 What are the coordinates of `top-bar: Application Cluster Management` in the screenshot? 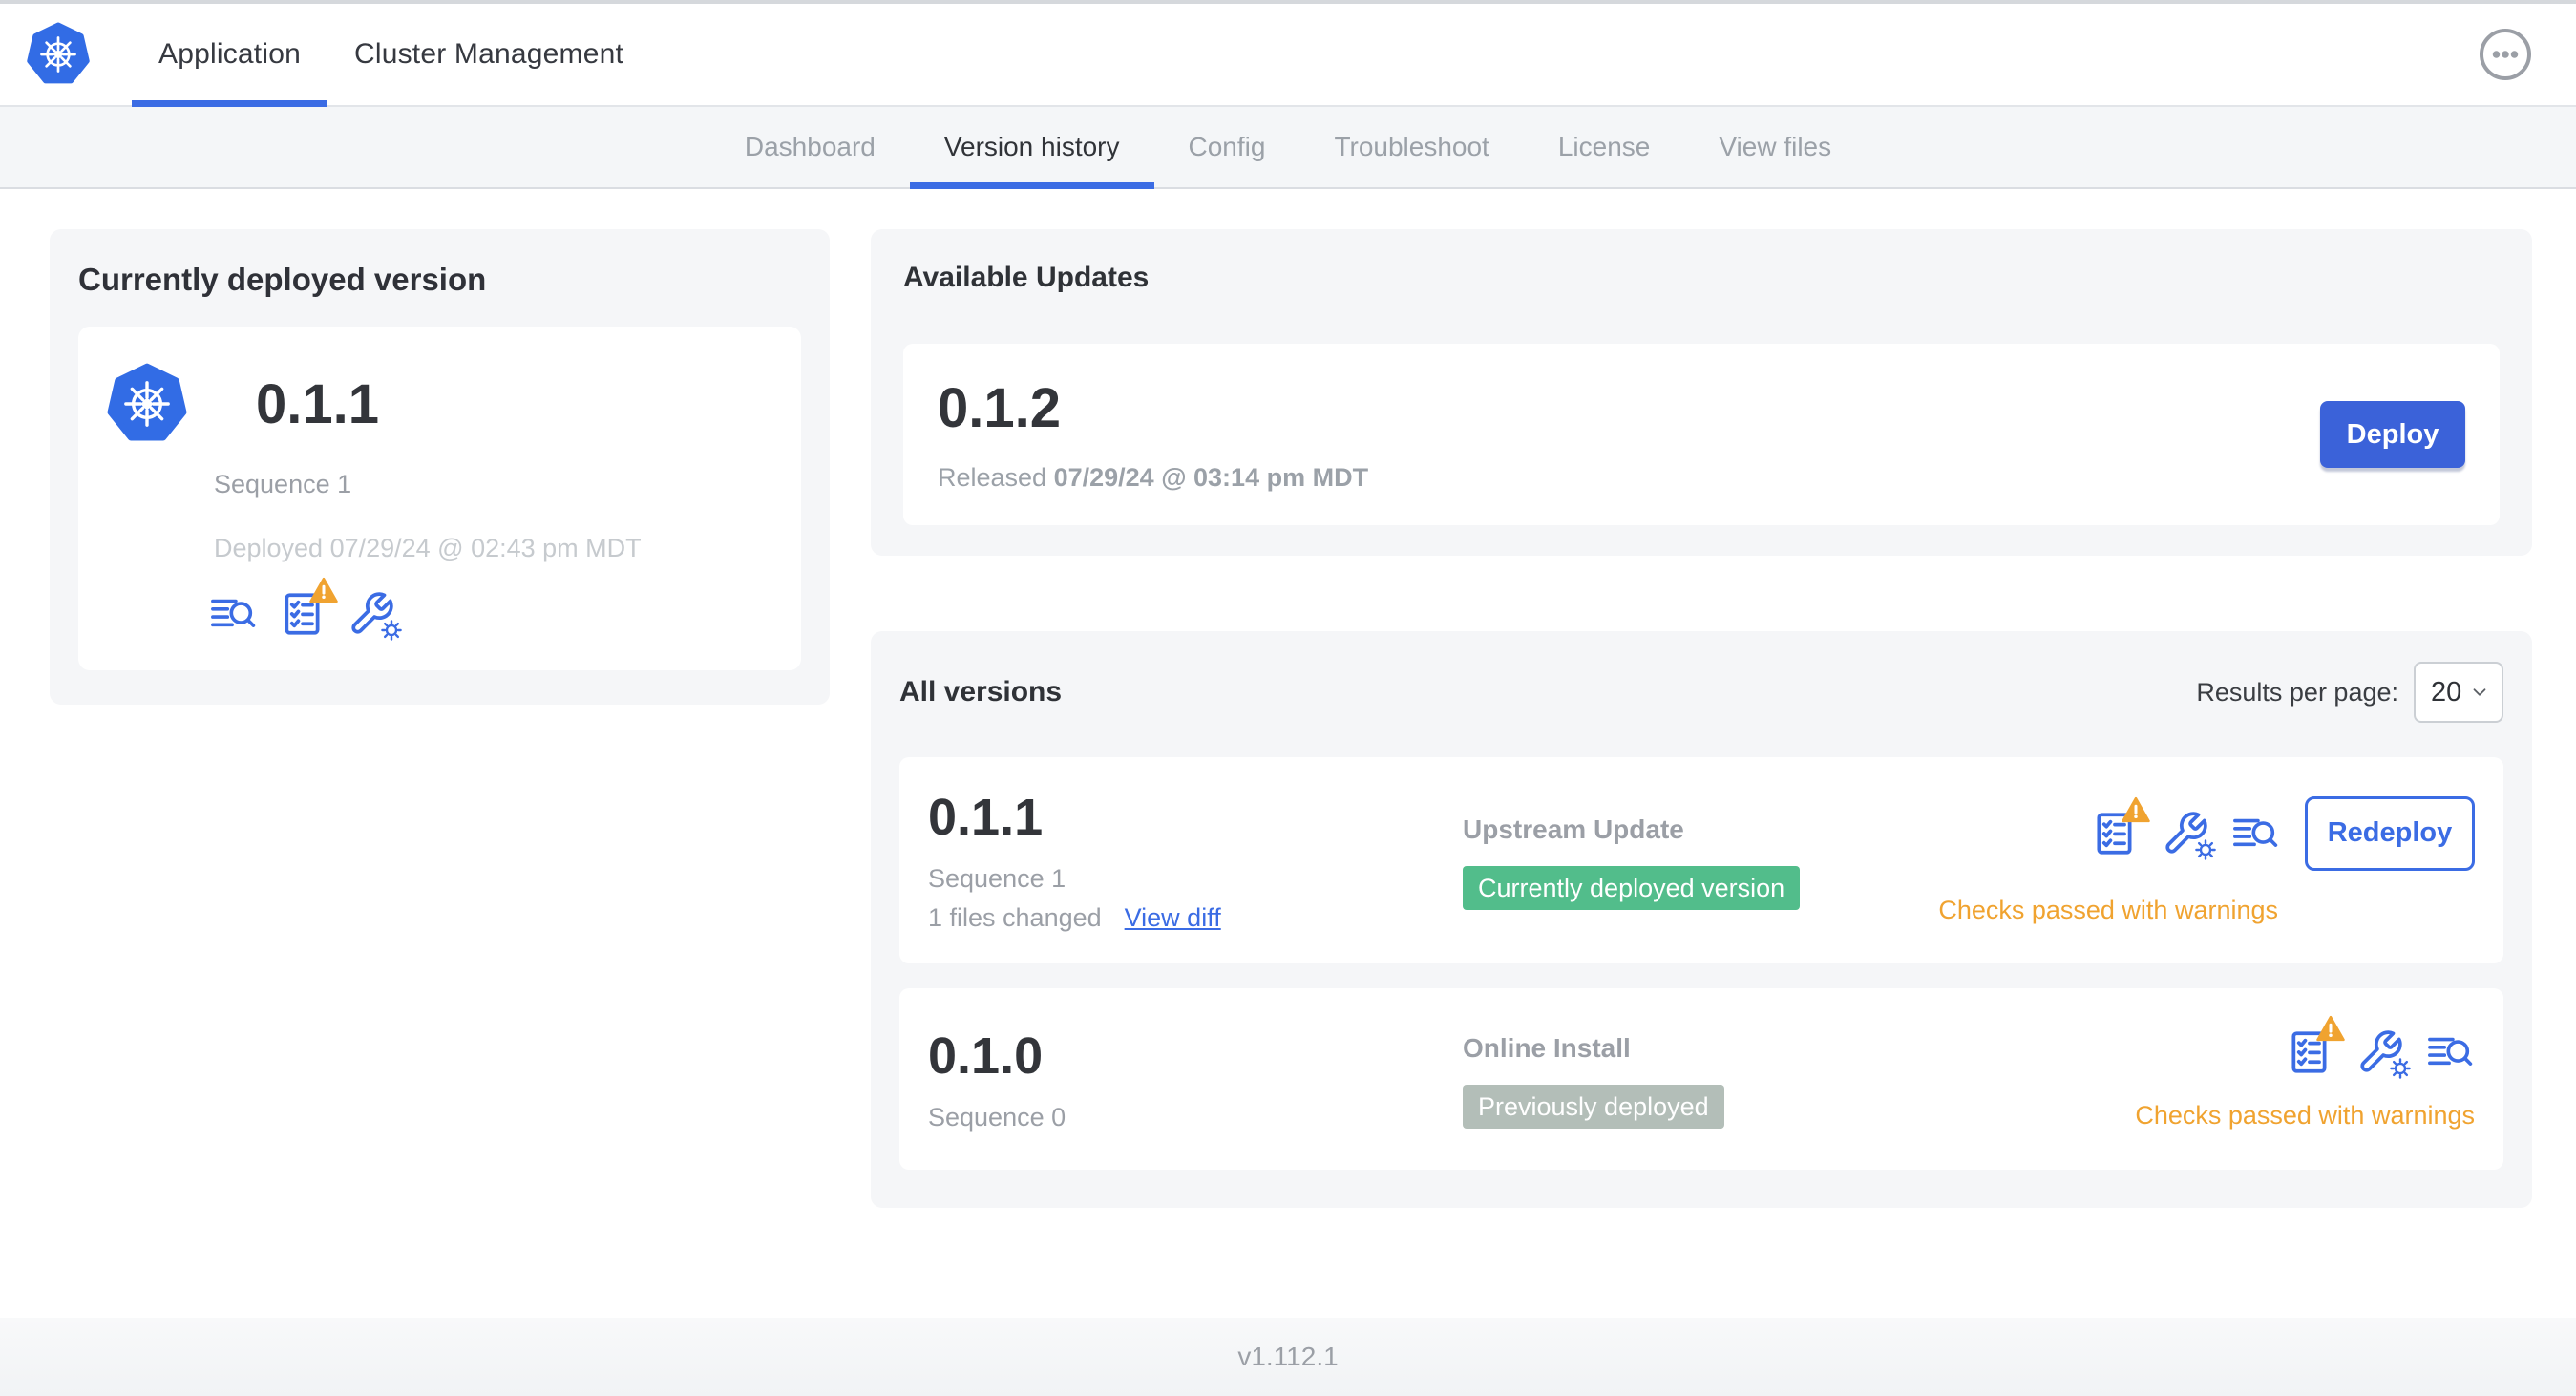 It's located at (1288, 55).